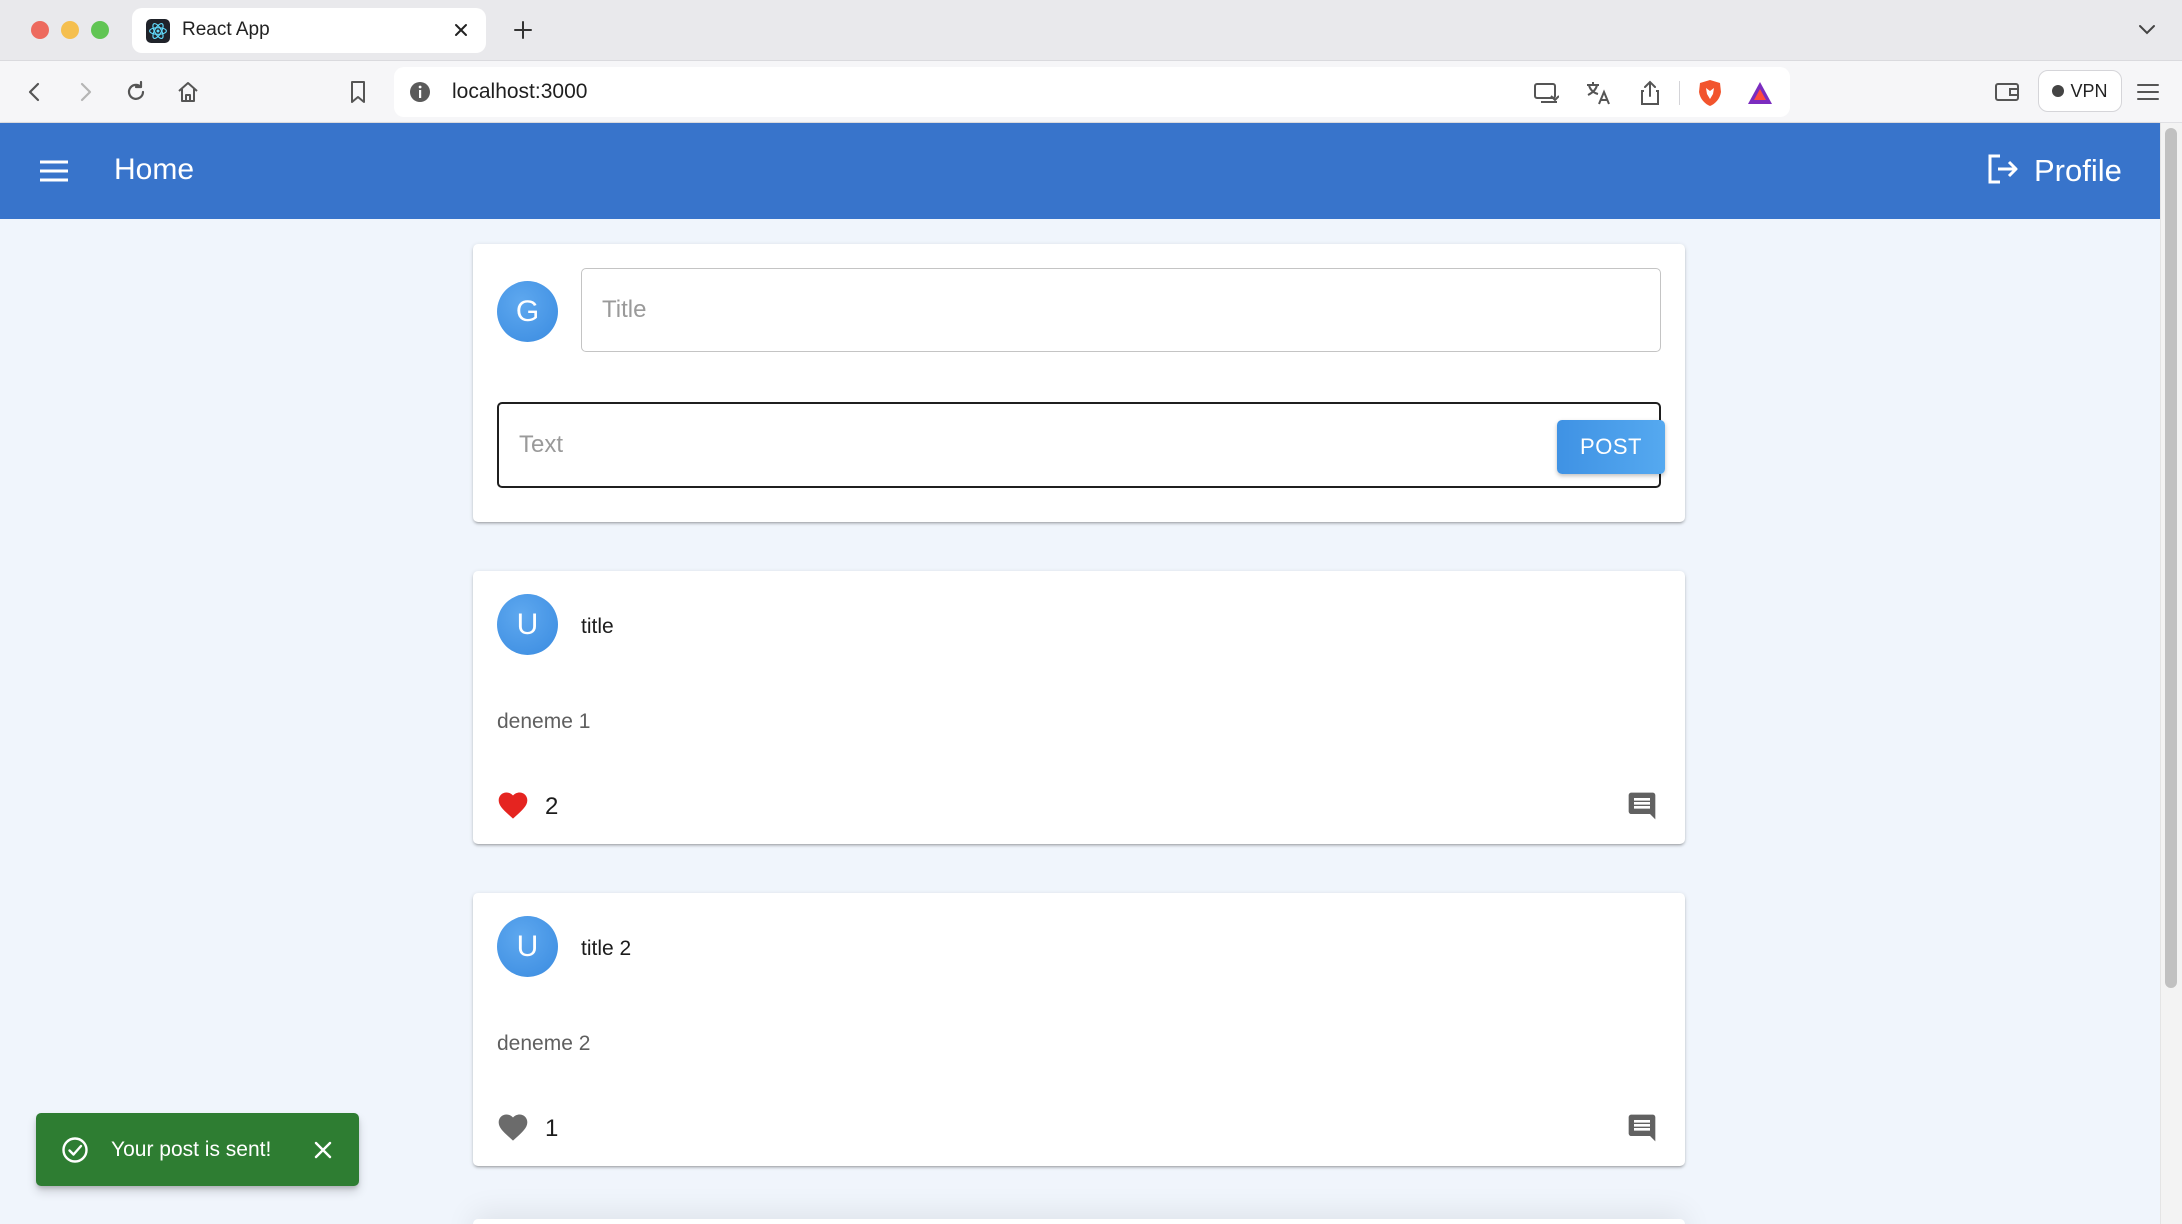 This screenshot has width=2182, height=1224. Describe the element at coordinates (1079, 707) in the screenshot. I see `post-card: U title deneme 1 2` at that location.